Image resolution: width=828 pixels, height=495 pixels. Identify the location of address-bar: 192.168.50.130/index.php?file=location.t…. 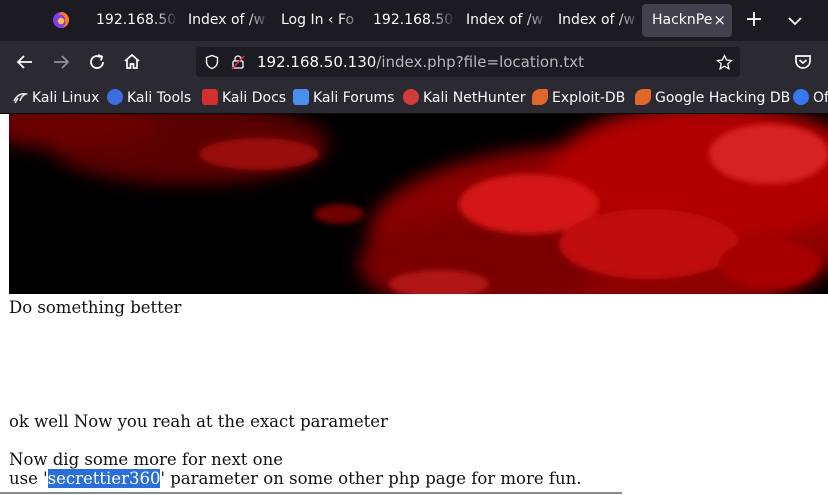
(468, 62).